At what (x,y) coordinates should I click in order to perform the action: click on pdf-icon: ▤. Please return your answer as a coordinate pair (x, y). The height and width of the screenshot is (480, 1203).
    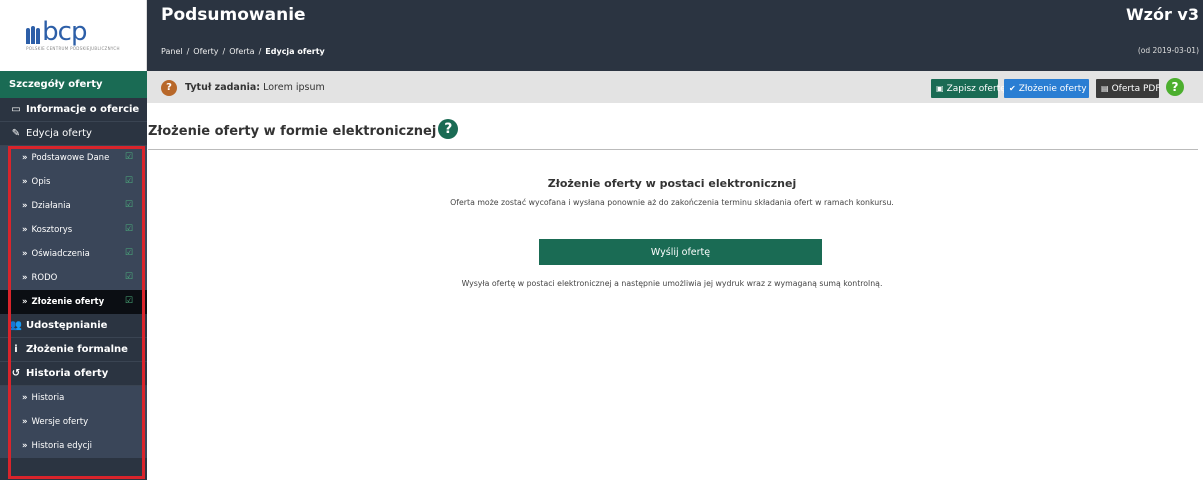
    Looking at the image, I should click on (1105, 88).